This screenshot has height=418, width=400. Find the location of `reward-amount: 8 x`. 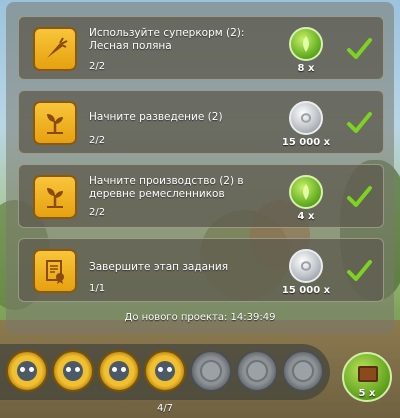

reward-amount: 8 x is located at coordinates (306, 68).